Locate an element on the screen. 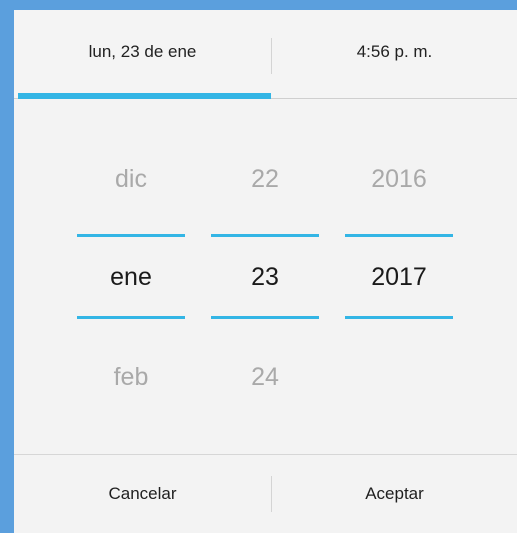 This screenshot has width=517, height=533. day-next: 24 is located at coordinates (265, 377).